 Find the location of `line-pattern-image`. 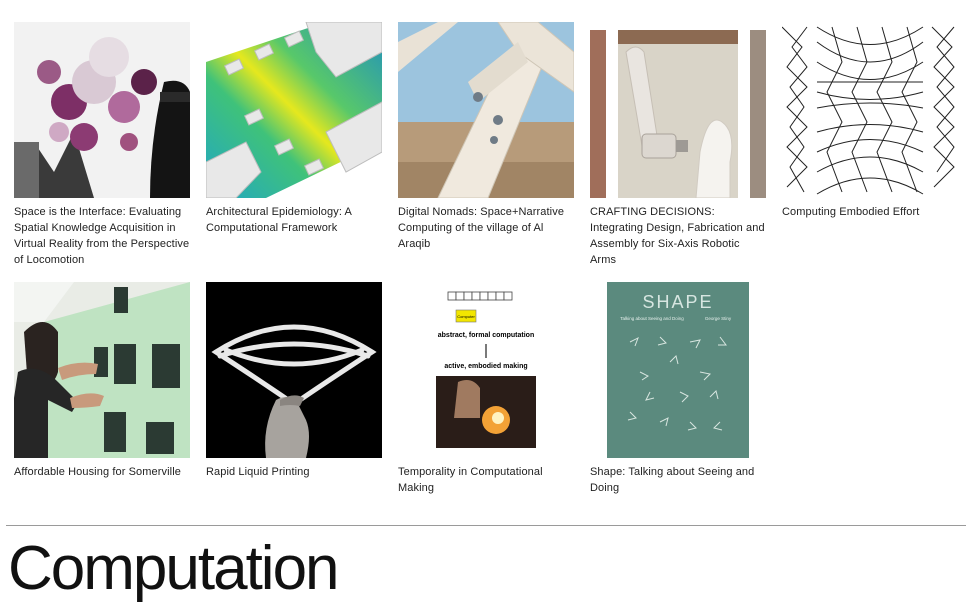

line-pattern-image is located at coordinates (870, 110).